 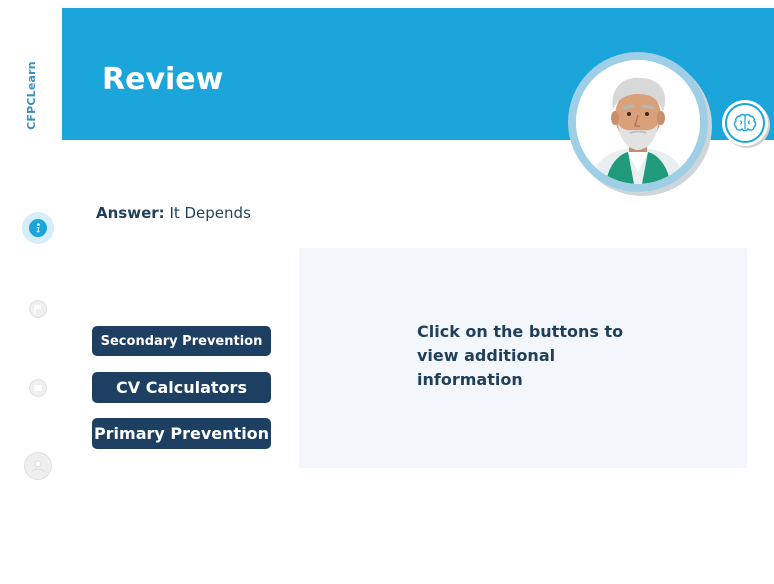 I want to click on primary-prevention-label: Primary Prevention, so click(x=181, y=433).